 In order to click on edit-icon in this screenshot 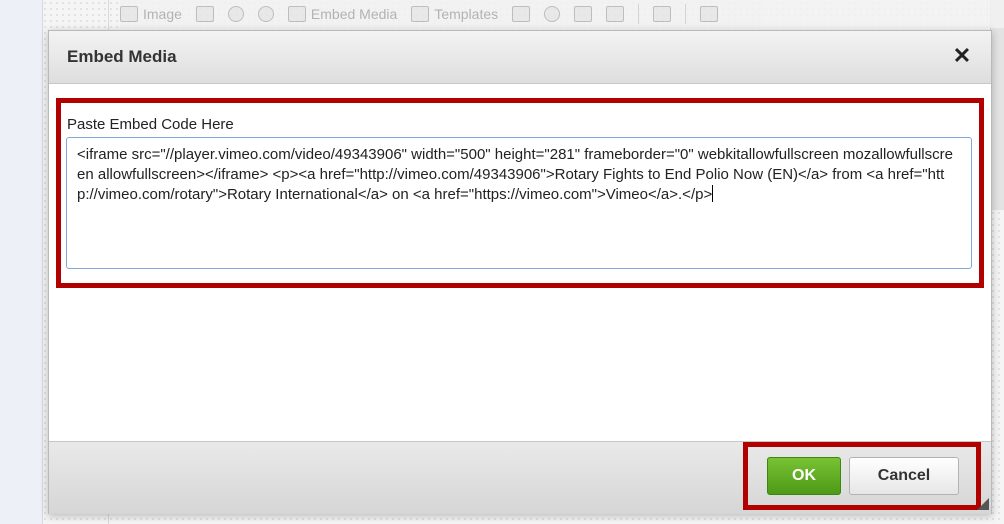, I will do `click(235, 14)`.